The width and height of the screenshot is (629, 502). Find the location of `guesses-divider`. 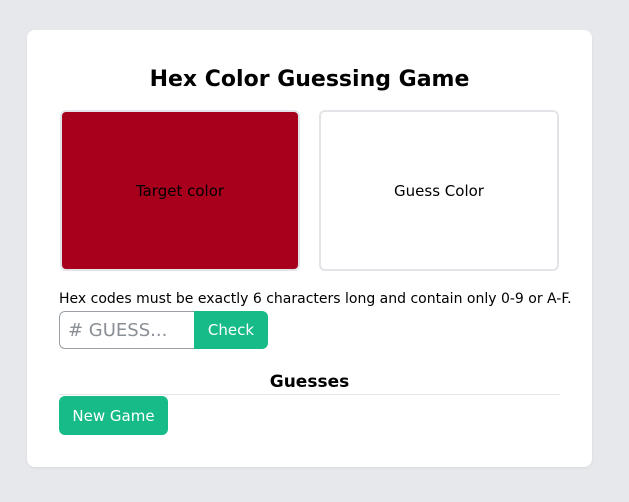

guesses-divider is located at coordinates (309, 394).